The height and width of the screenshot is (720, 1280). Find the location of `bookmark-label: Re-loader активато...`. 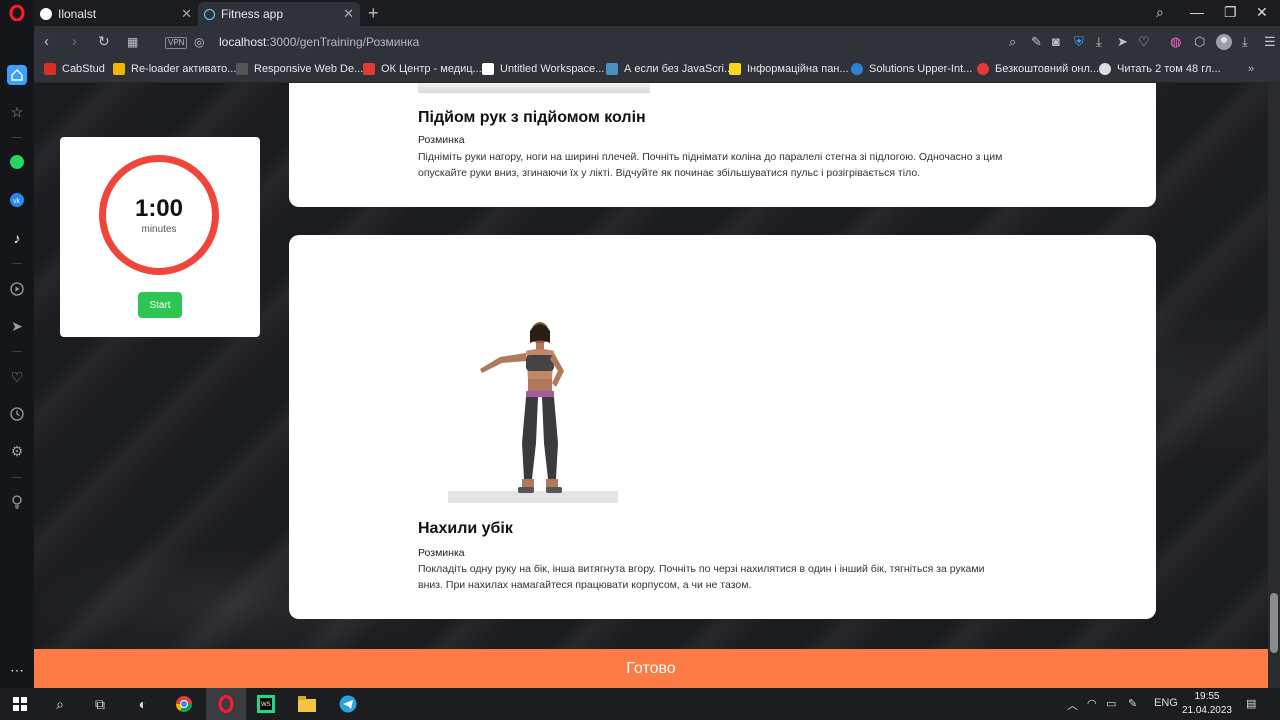

bookmark-label: Re-loader активато... is located at coordinates (184, 69).